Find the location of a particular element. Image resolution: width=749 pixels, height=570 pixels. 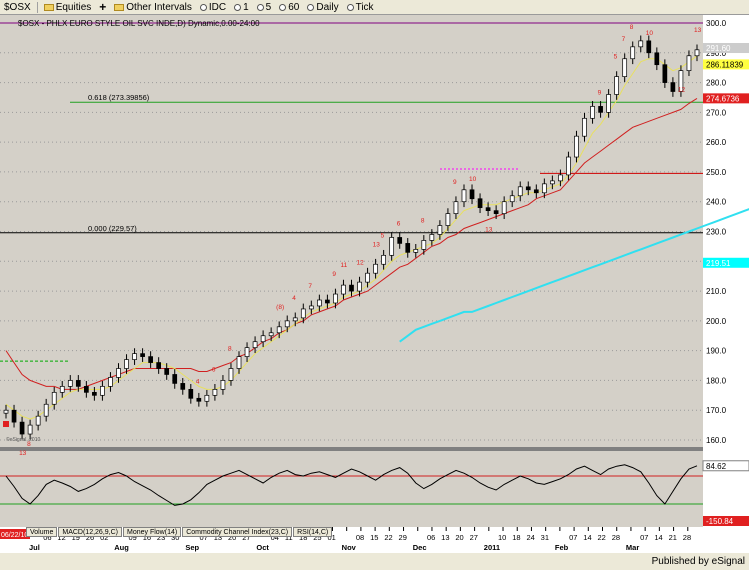

other-intervals-button: Other Intervals is located at coordinates (153, 7).